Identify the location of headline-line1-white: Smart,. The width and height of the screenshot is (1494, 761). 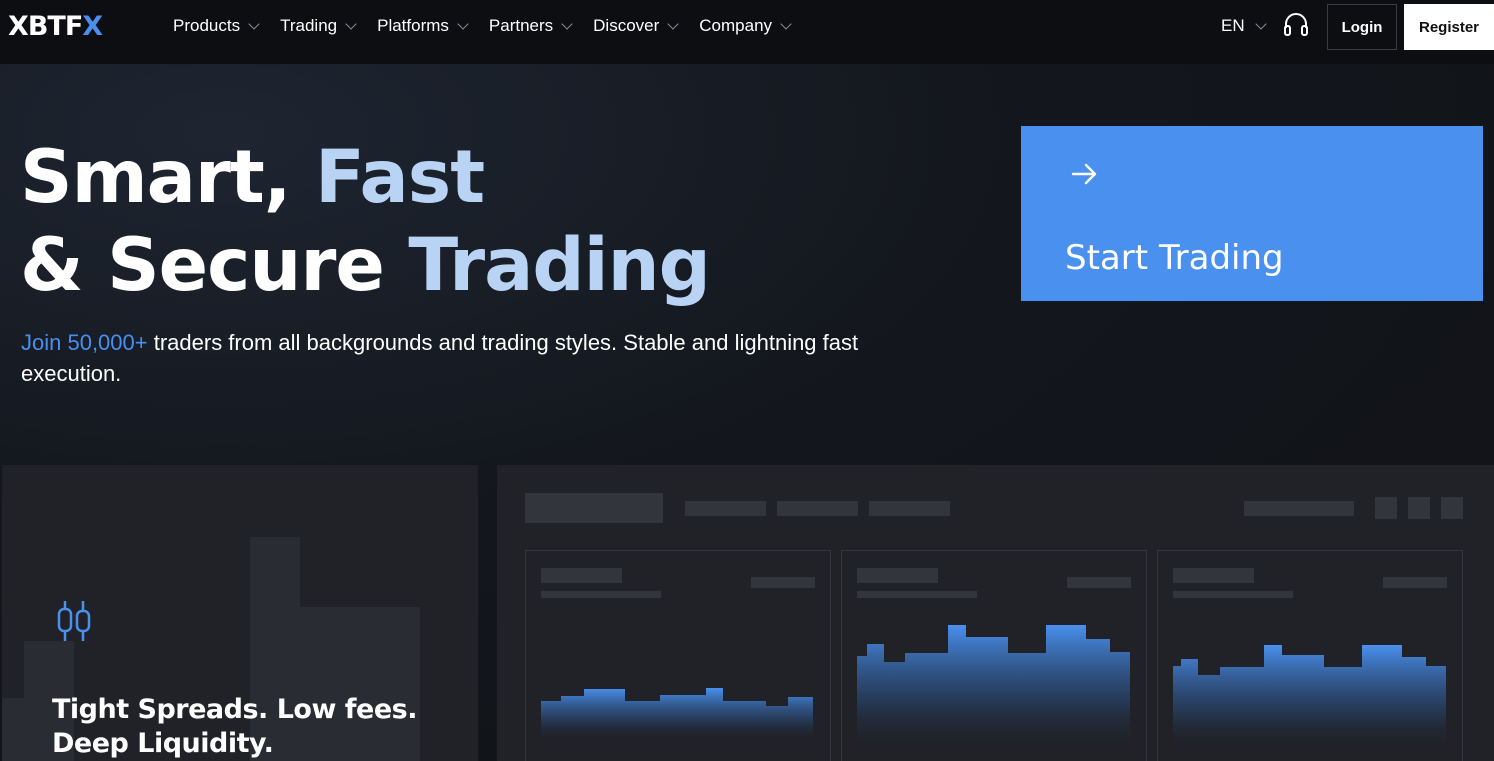
(167, 177).